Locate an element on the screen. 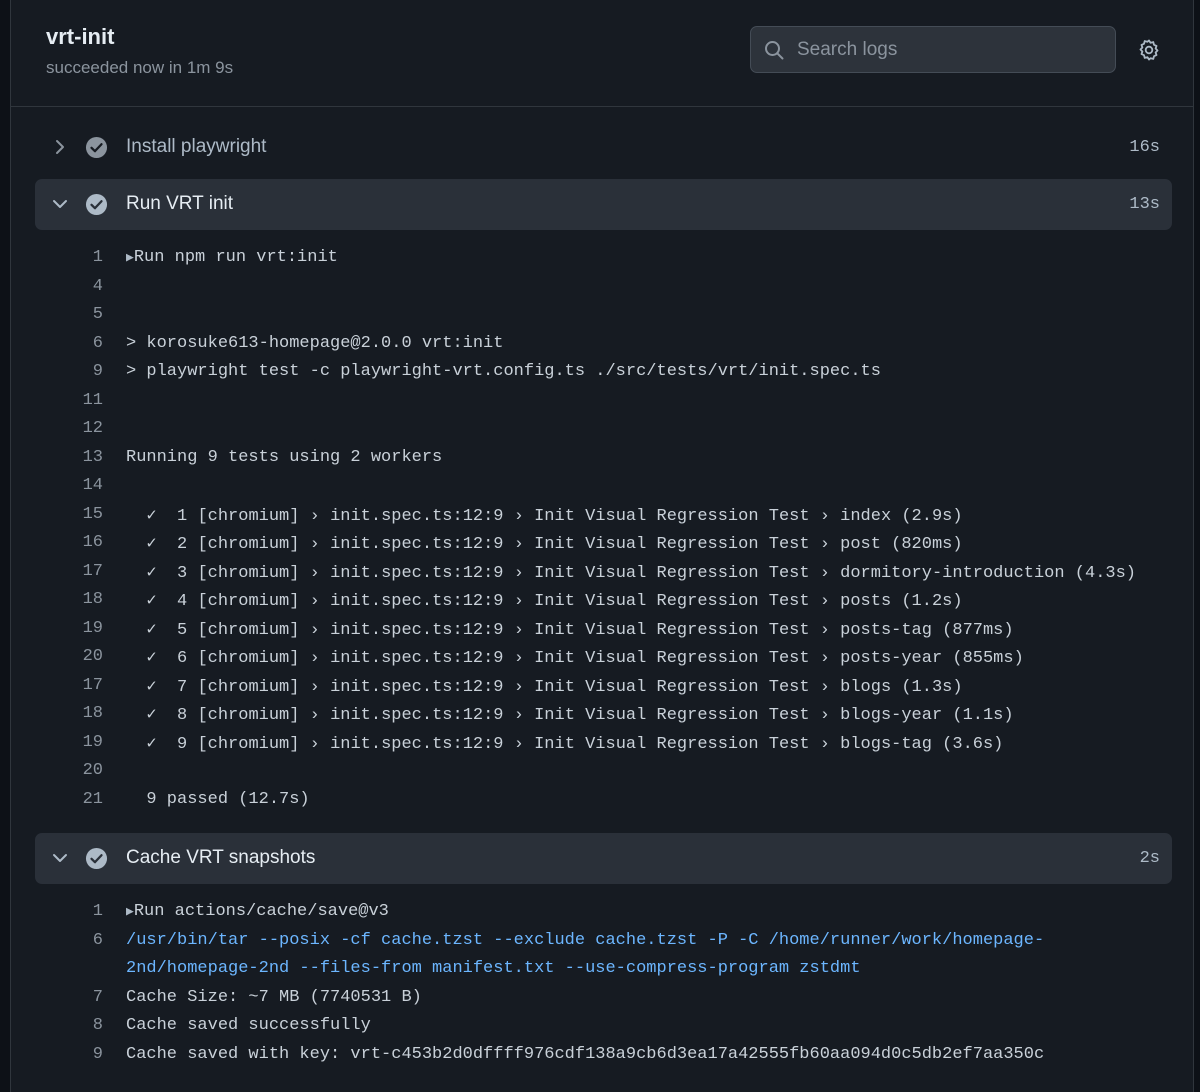 The height and width of the screenshot is (1092, 1200). line-number: 16 is located at coordinates (77, 542).